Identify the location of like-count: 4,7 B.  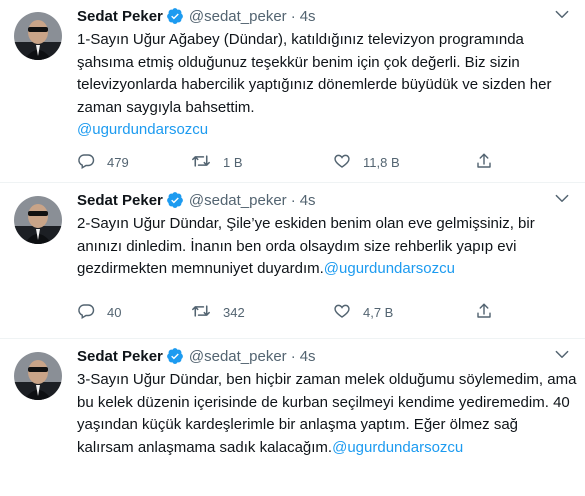
(378, 312).